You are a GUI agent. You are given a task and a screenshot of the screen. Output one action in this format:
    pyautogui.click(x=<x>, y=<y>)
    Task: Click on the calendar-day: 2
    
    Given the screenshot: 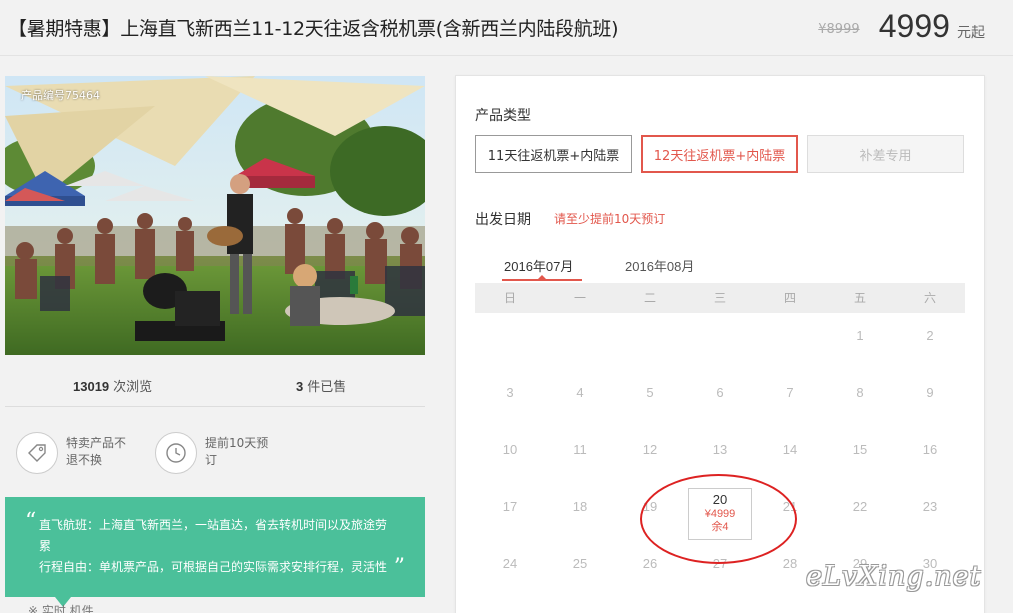 What is the action you would take?
    pyautogui.click(x=930, y=335)
    